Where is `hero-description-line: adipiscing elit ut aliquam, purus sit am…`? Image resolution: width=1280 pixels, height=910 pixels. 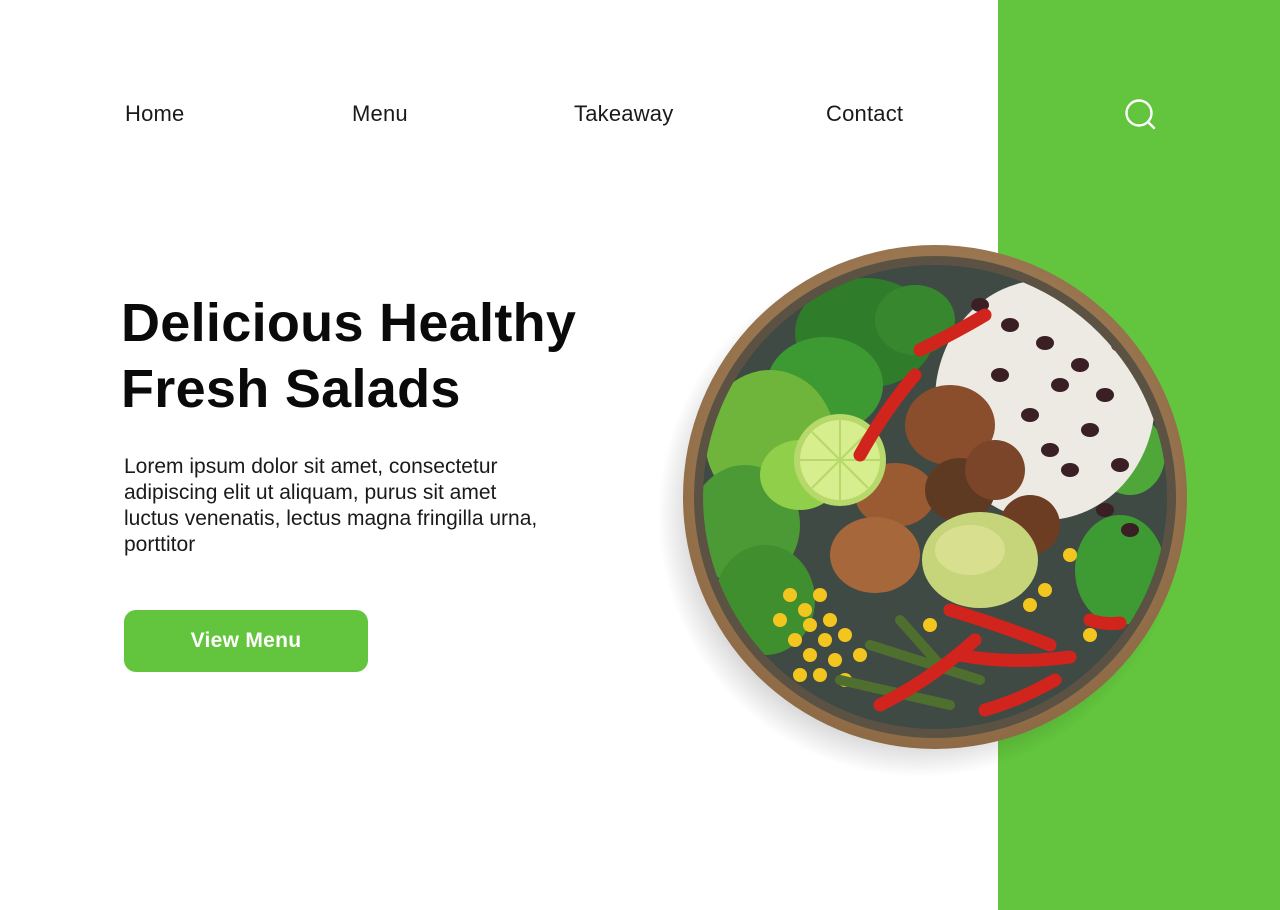 hero-description-line: adipiscing elit ut aliquam, purus sit am… is located at coordinates (310, 492).